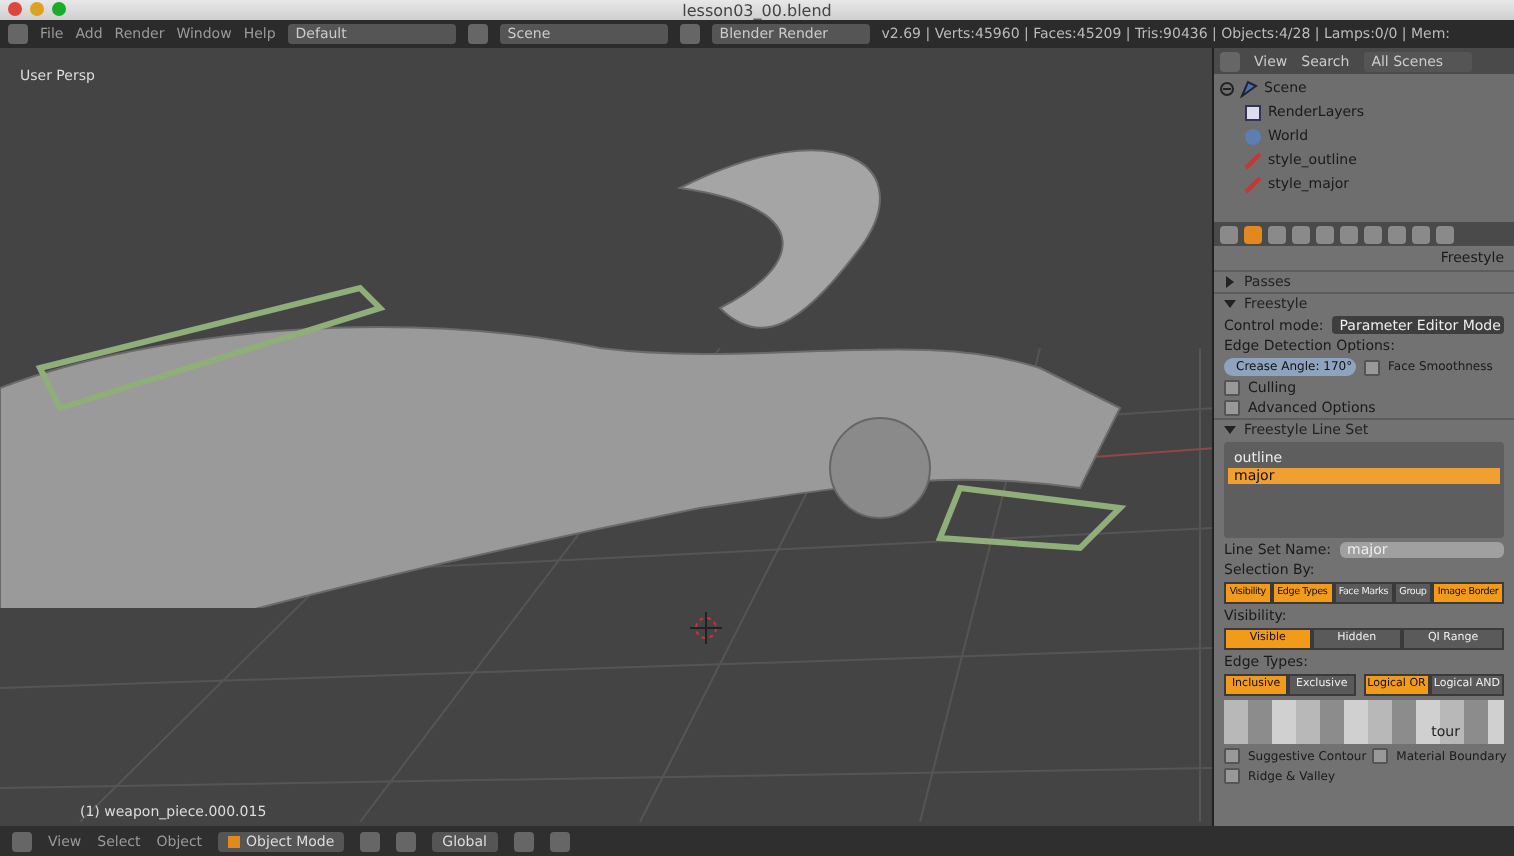 Image resolution: width=1514 pixels, height=856 pixels. Describe the element at coordinates (1249, 88) in the screenshot. I see `scene-icon` at that location.